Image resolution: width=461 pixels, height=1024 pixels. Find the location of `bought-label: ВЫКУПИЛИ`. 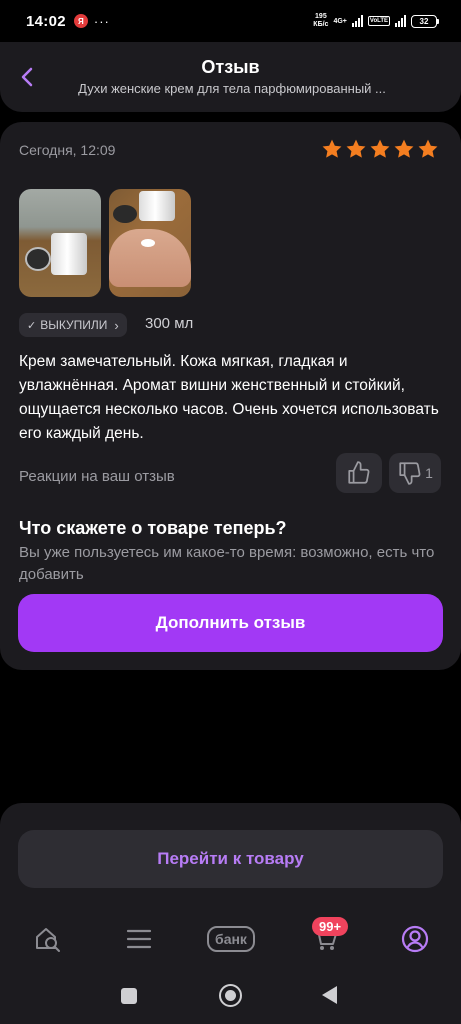

bought-label: ВЫКУПИЛИ is located at coordinates (74, 325).